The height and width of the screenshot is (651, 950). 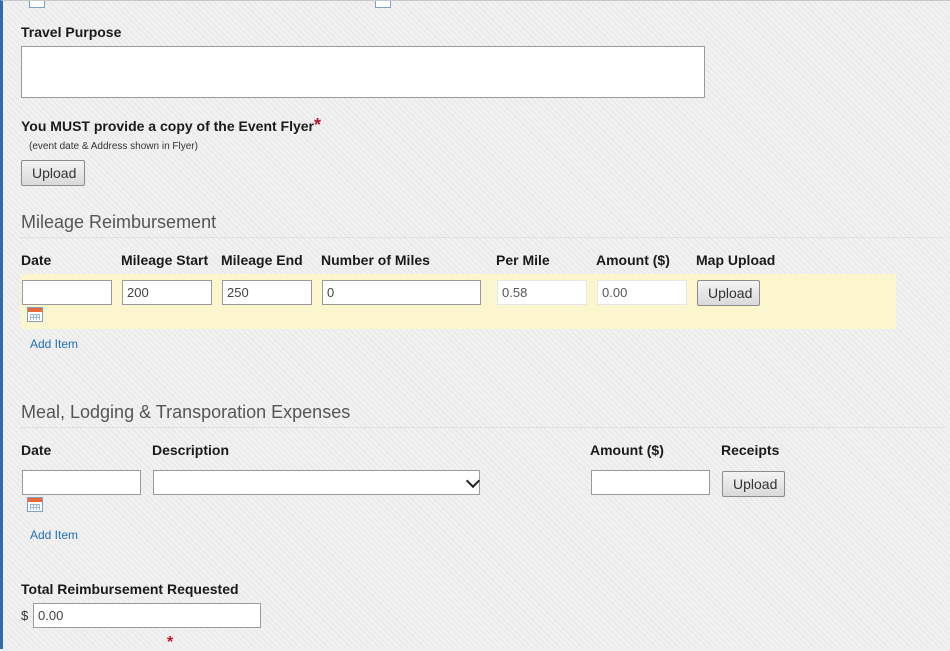 I want to click on mileage-col-date: Date, so click(x=36, y=260).